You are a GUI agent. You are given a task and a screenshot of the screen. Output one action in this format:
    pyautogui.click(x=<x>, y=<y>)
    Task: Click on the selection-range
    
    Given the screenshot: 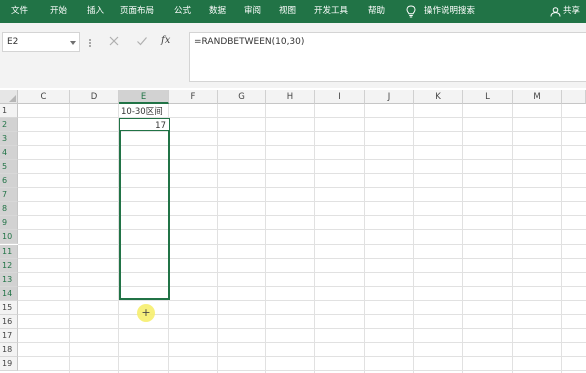 What is the action you would take?
    pyautogui.click(x=144, y=209)
    